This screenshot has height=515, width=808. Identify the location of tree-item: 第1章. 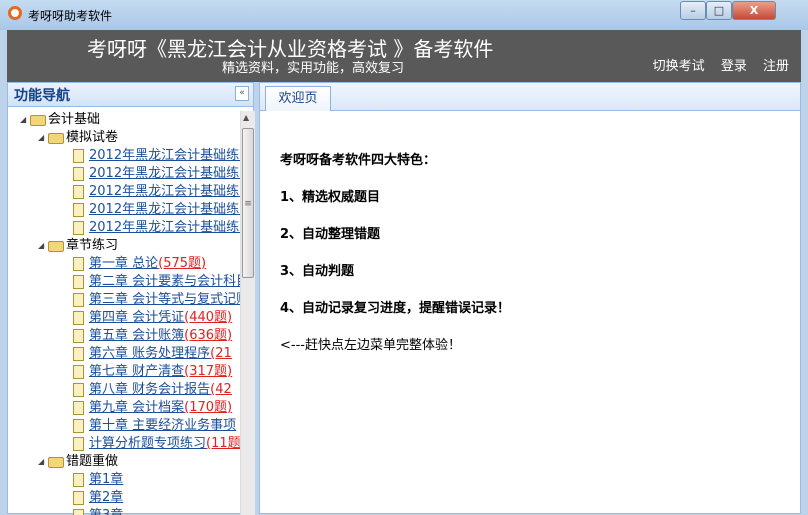
(124, 480).